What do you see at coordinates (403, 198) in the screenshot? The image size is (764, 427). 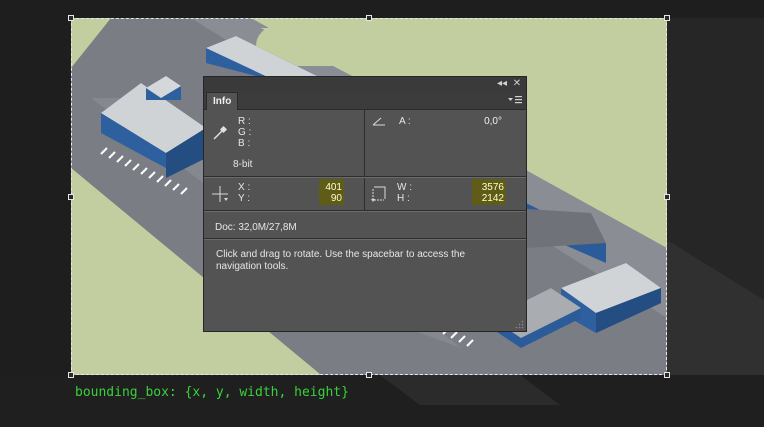 I see `height-label: H :` at bounding box center [403, 198].